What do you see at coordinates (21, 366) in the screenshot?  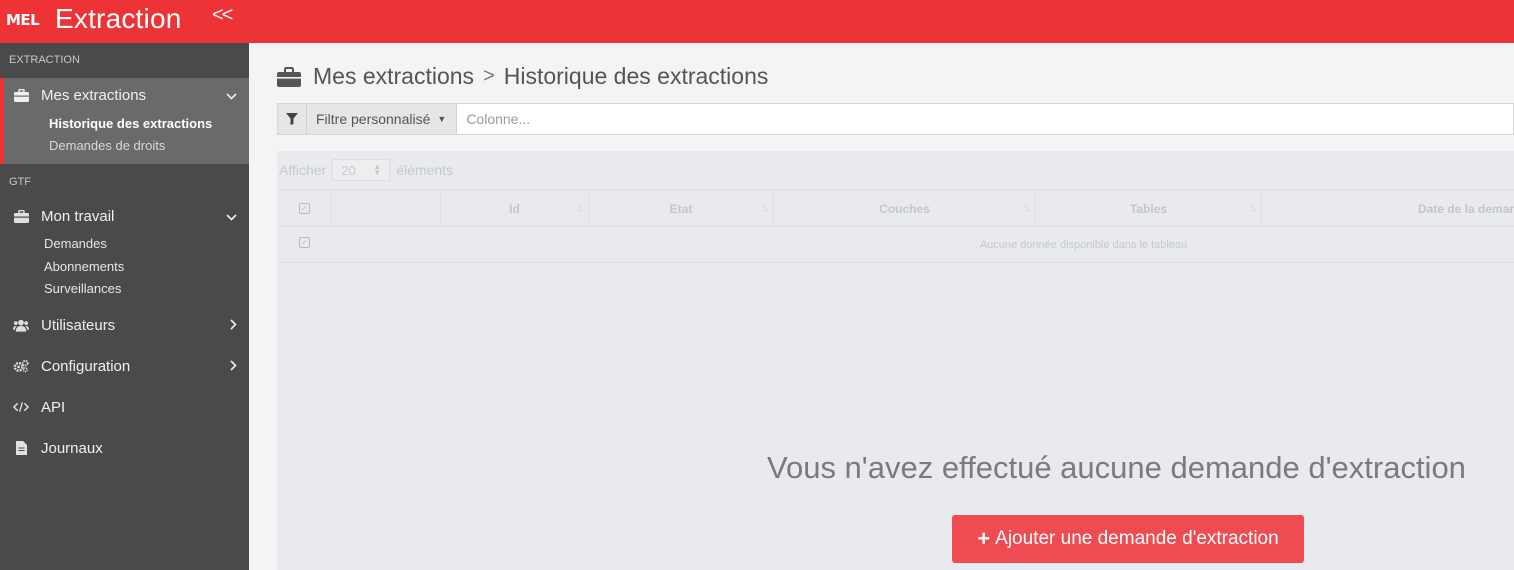 I see `gears-icon` at bounding box center [21, 366].